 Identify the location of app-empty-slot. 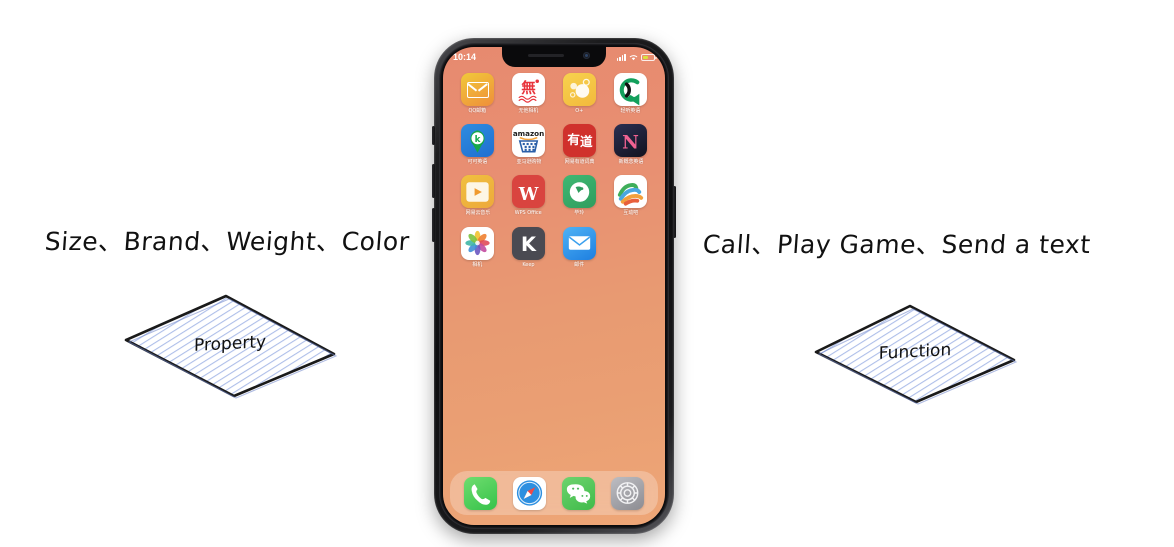
(630, 247).